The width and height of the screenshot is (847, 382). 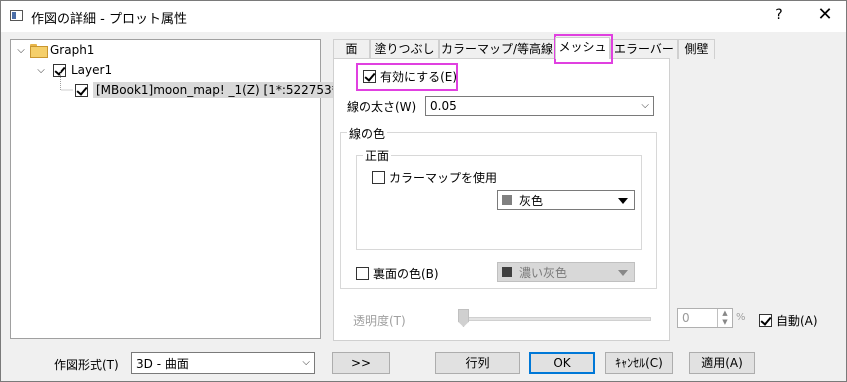 What do you see at coordinates (378, 177) in the screenshot?
I see `use-colormap-check` at bounding box center [378, 177].